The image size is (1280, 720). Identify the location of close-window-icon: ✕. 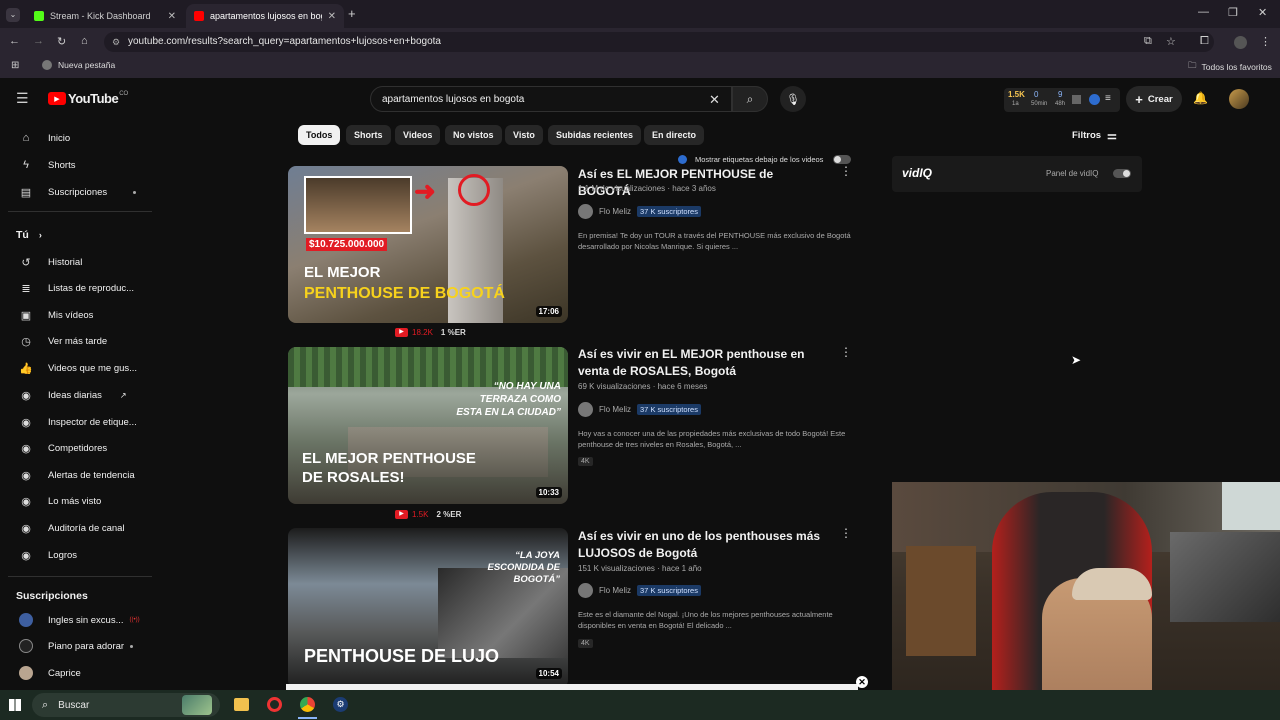
(1262, 12).